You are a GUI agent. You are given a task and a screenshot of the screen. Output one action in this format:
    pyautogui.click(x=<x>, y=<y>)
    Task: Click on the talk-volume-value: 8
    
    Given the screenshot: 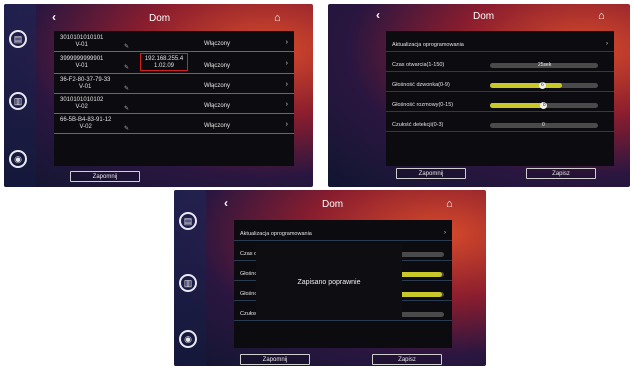 What is the action you would take?
    pyautogui.click(x=544, y=105)
    